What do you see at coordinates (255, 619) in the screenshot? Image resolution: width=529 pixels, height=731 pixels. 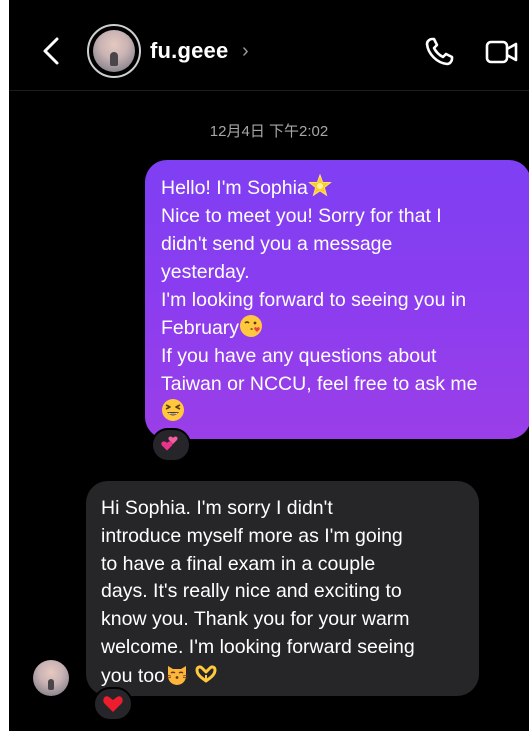 I see `message-line: know you. Thank you for your warm` at bounding box center [255, 619].